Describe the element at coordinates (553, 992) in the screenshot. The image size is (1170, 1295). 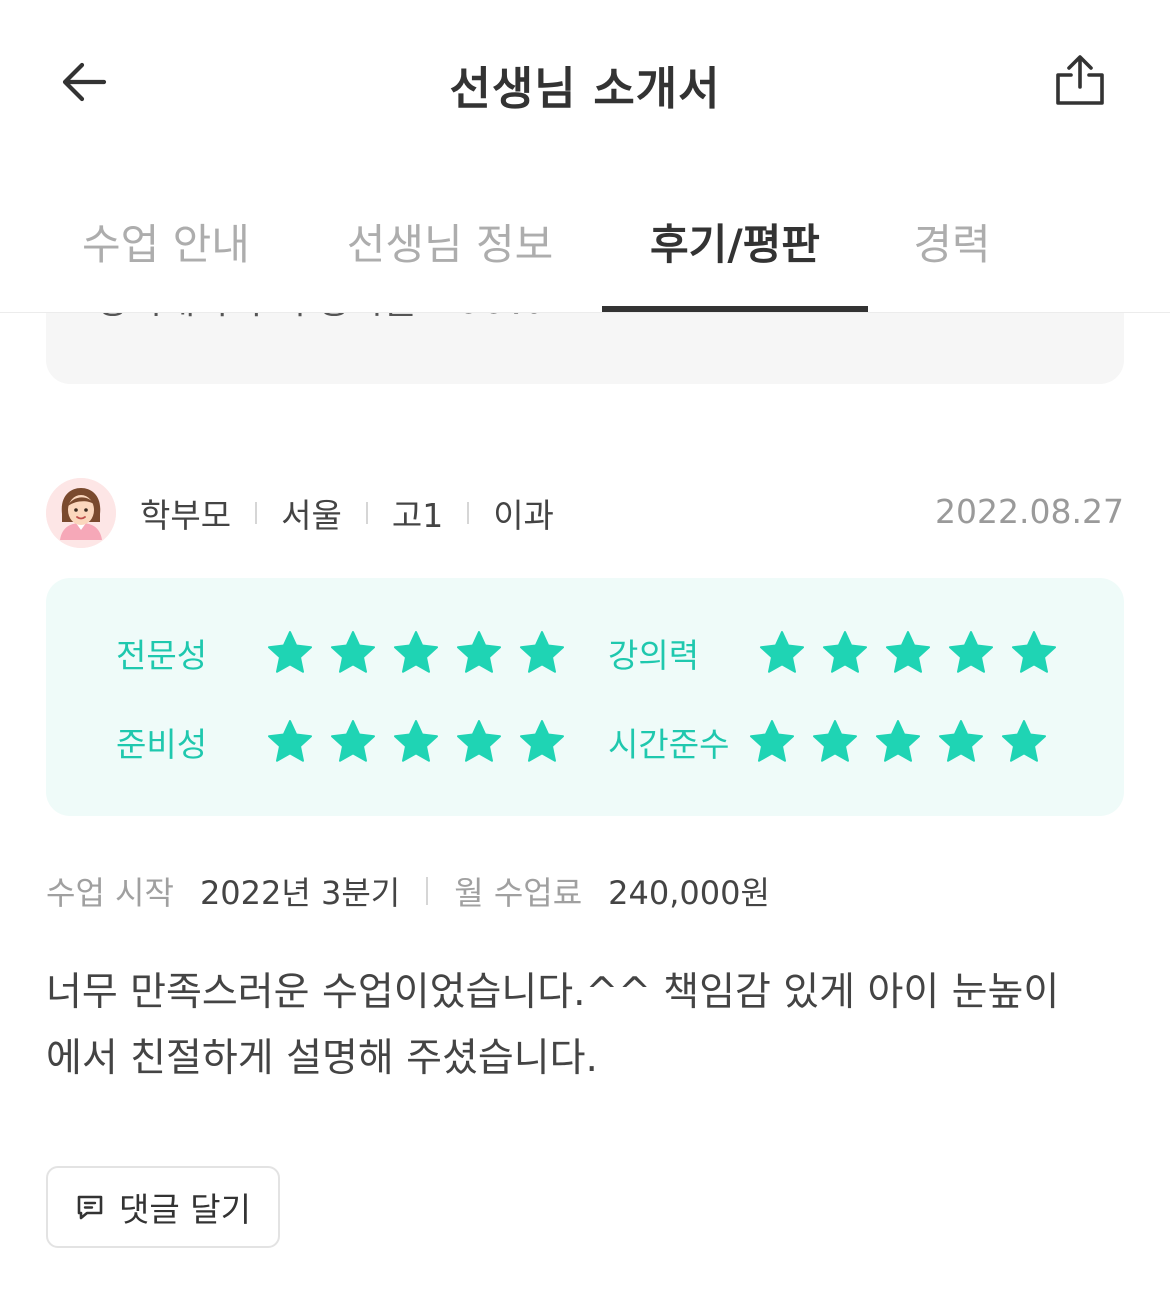
I see `review-text-line: 너무 만족스러운 수업이었습니다.^^ 책임감 있게 아이 눈높이` at that location.